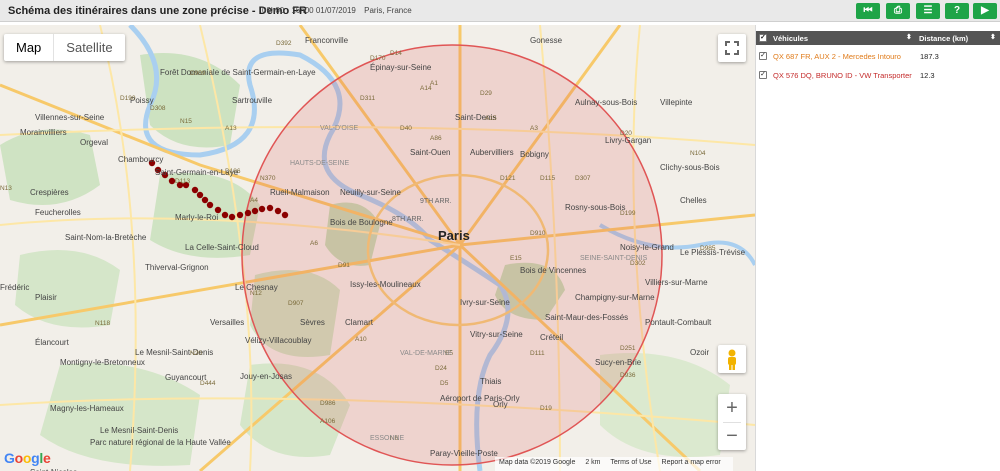 Image resolution: width=1000 pixels, height=471 pixels. I want to click on play-button: ▶, so click(985, 11).